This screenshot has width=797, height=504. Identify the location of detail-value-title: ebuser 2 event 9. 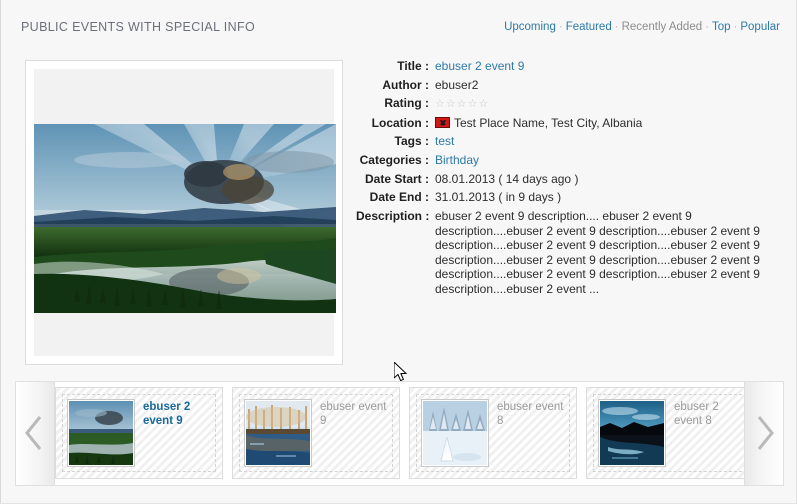
(602, 66).